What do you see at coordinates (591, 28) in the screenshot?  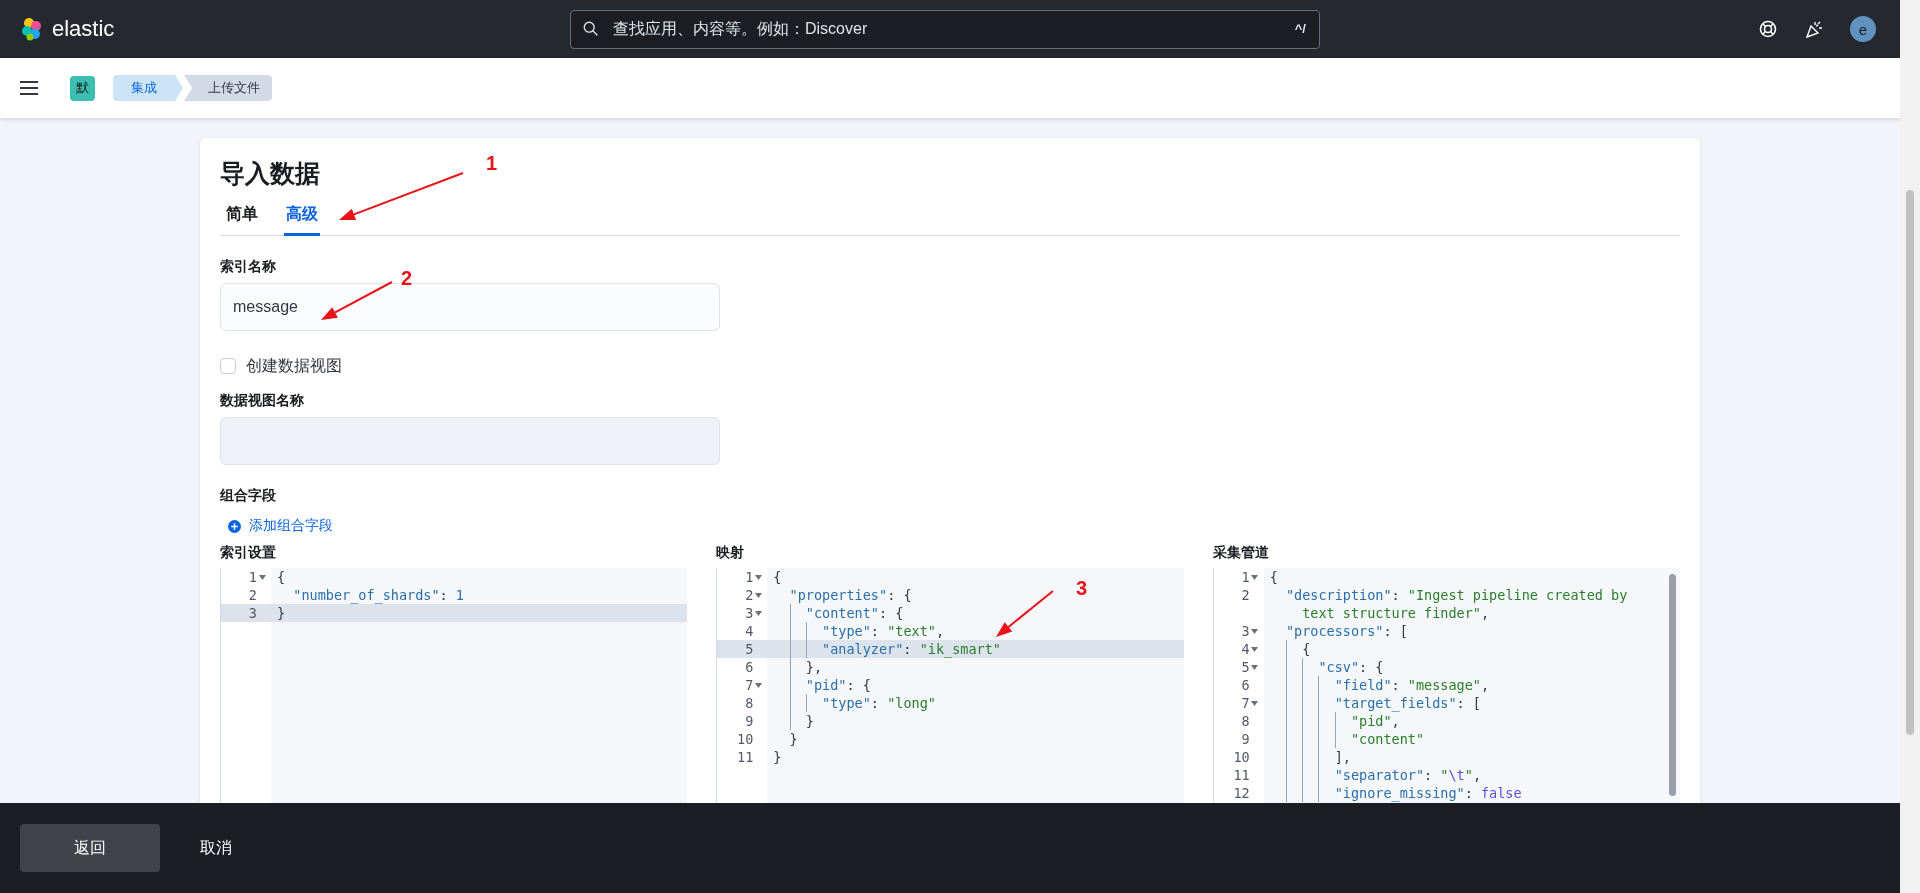 I see `search-icon` at bounding box center [591, 28].